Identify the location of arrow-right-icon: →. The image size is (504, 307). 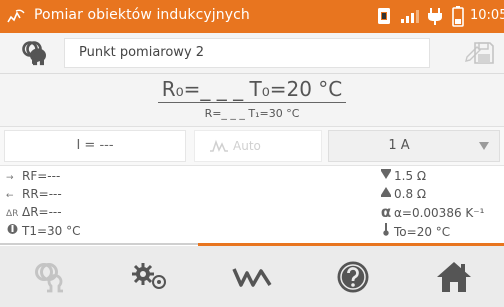
(10, 178).